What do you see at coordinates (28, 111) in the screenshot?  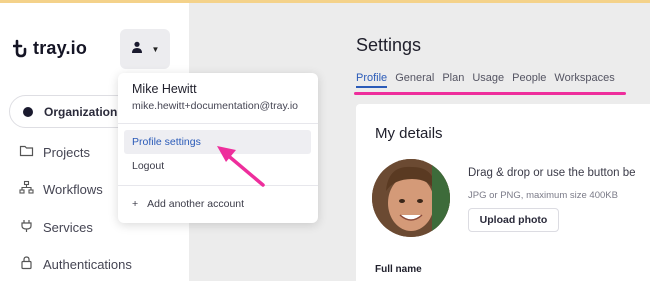 I see `org-dot-icon` at bounding box center [28, 111].